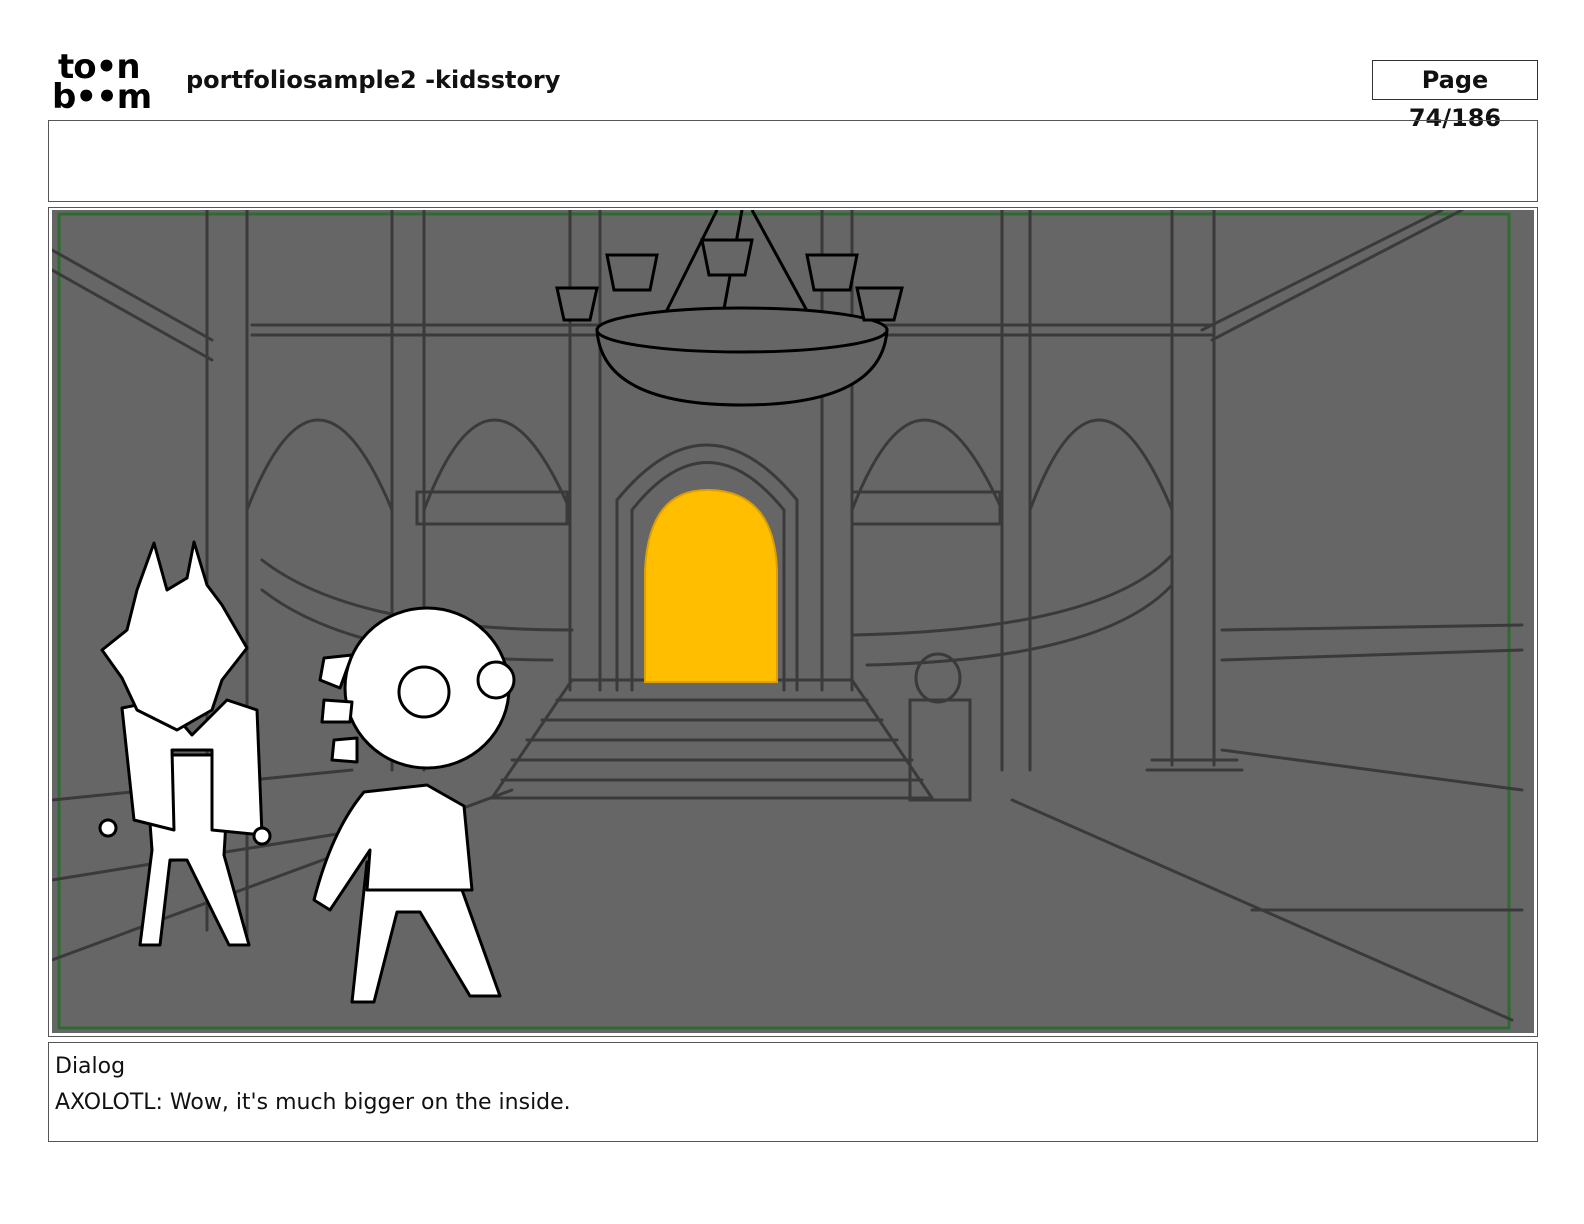  What do you see at coordinates (373, 80) in the screenshot?
I see `document-title: portfoliosample2 -kidsstory` at bounding box center [373, 80].